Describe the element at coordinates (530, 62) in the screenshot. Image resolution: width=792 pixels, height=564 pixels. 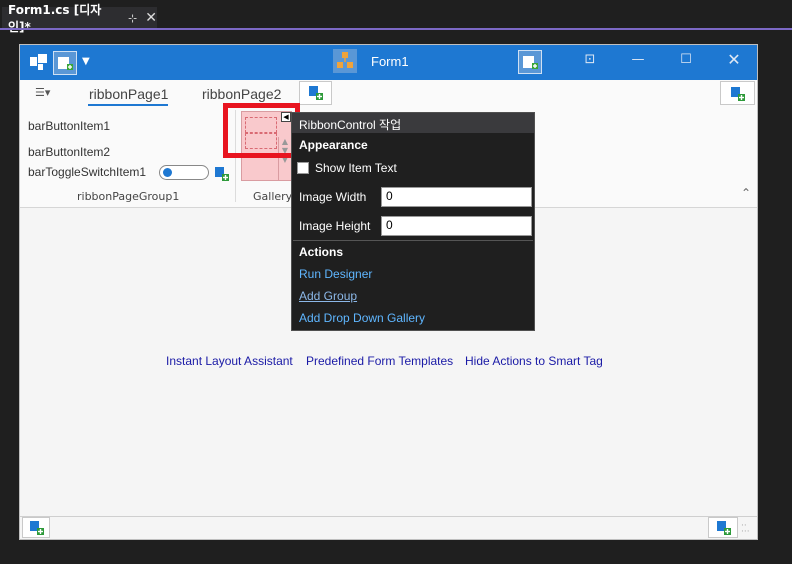
I see `titlebar-add-item-icon` at that location.